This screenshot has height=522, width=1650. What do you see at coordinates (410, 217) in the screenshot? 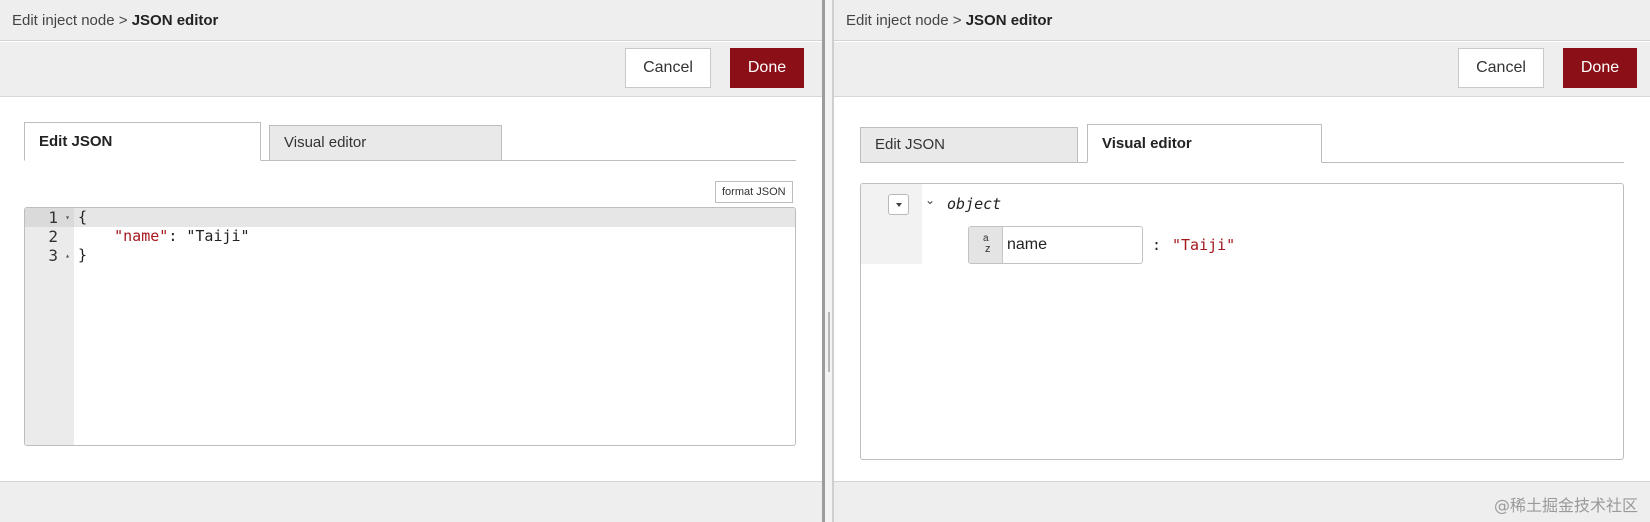
I see `active-line-highlight` at bounding box center [410, 217].